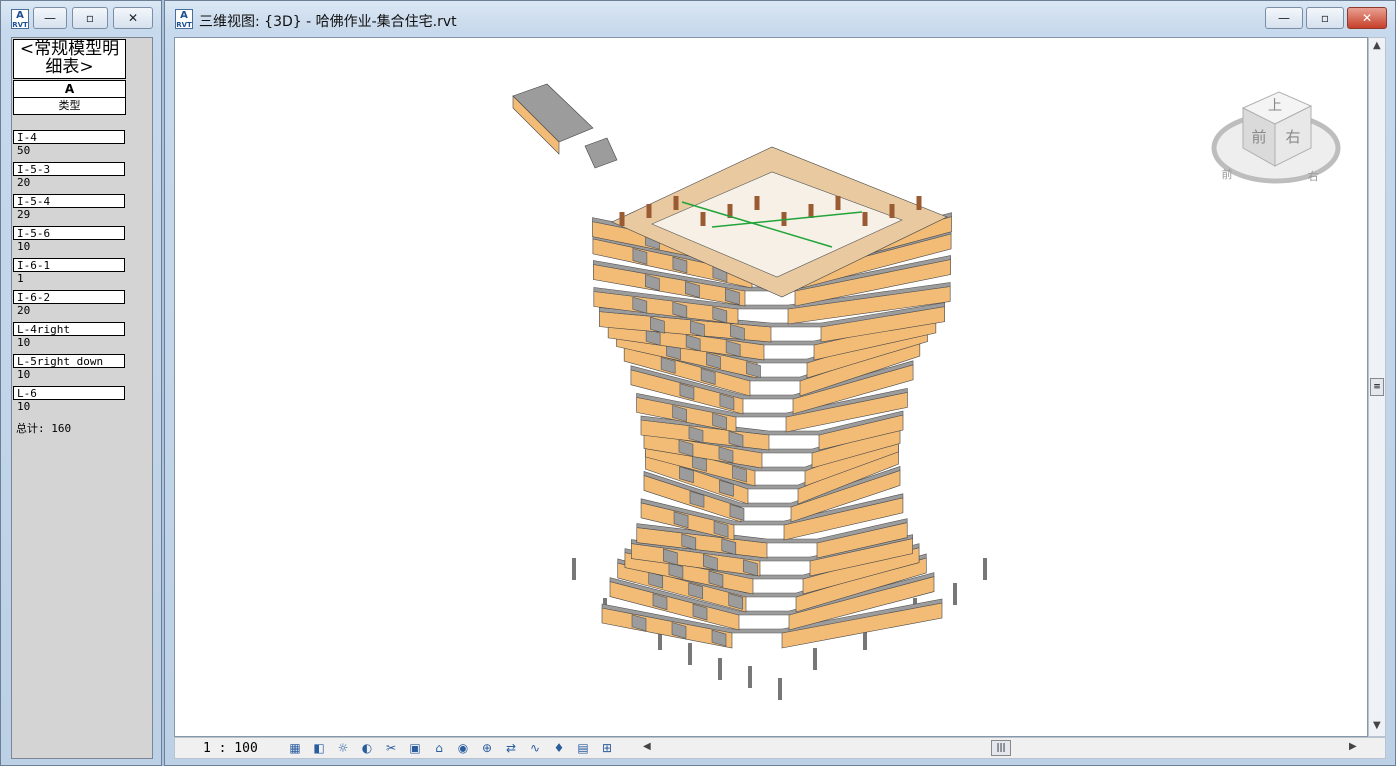 The width and height of the screenshot is (1396, 766). I want to click on scroll-right-icon: ▶, so click(1353, 746).